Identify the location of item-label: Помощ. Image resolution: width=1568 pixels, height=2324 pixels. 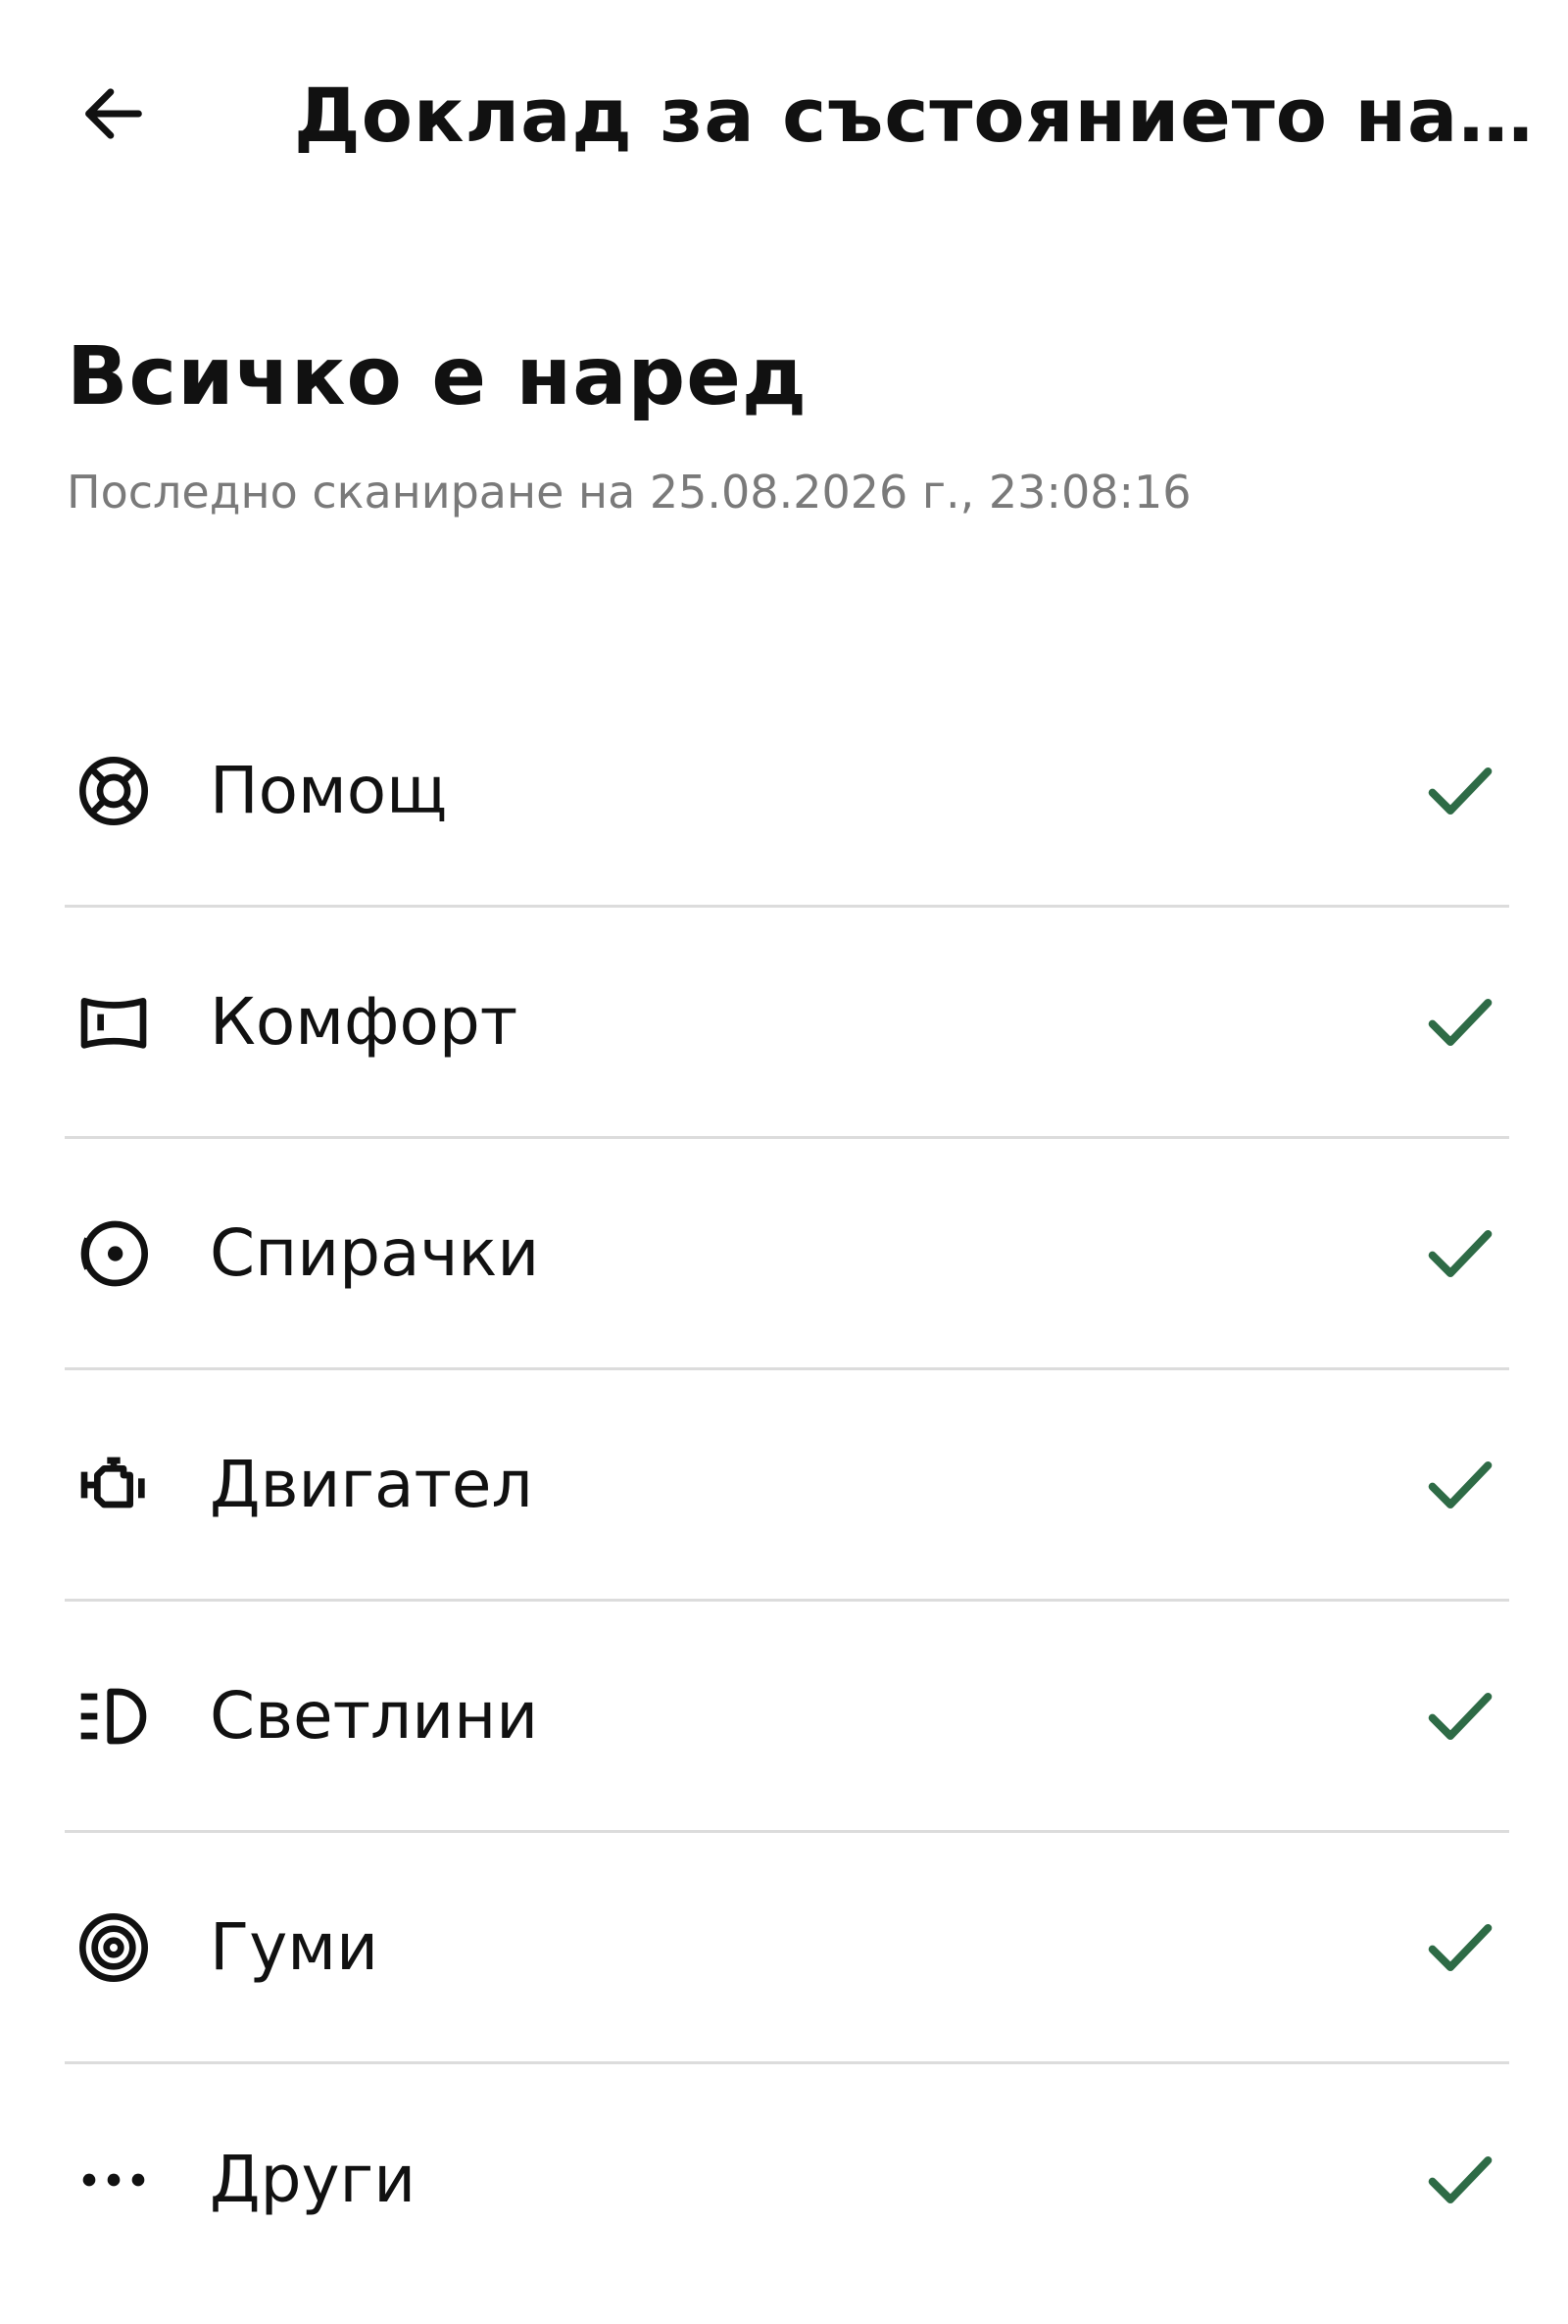
(329, 790).